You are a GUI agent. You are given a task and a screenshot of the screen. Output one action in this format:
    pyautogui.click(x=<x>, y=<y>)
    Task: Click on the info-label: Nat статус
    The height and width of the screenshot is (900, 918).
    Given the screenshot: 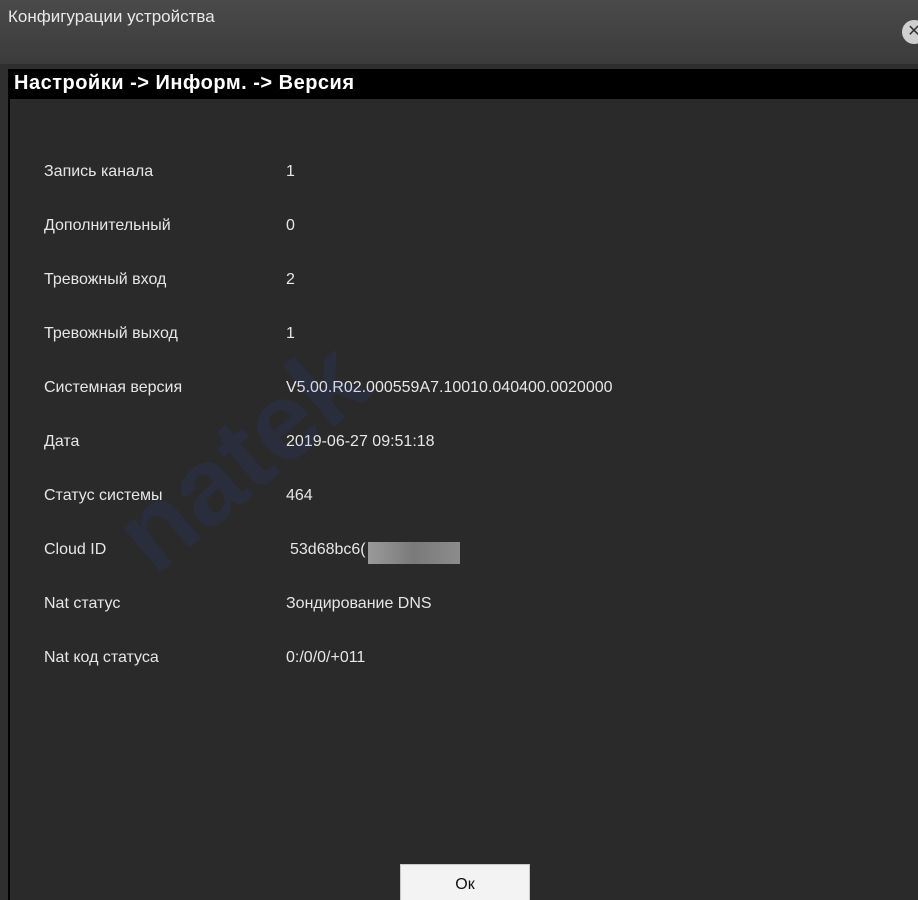 What is the action you would take?
    pyautogui.click(x=82, y=603)
    